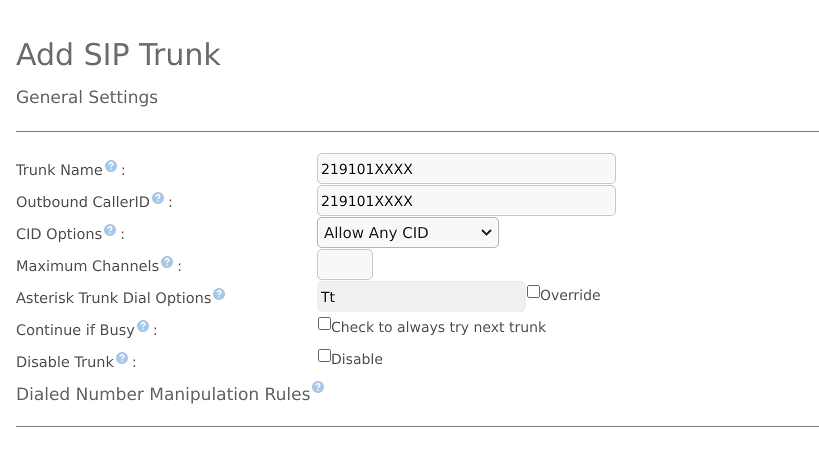  I want to click on field-label: Asterisk Trunk Dial Options, so click(114, 299).